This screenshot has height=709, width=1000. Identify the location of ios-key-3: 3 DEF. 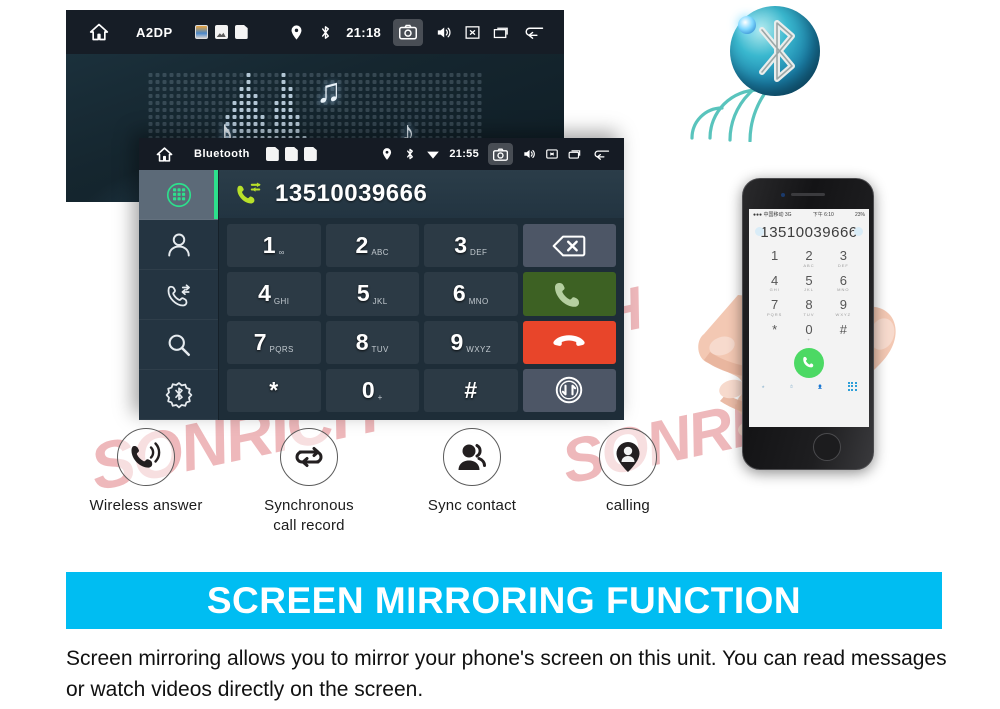
(843, 258).